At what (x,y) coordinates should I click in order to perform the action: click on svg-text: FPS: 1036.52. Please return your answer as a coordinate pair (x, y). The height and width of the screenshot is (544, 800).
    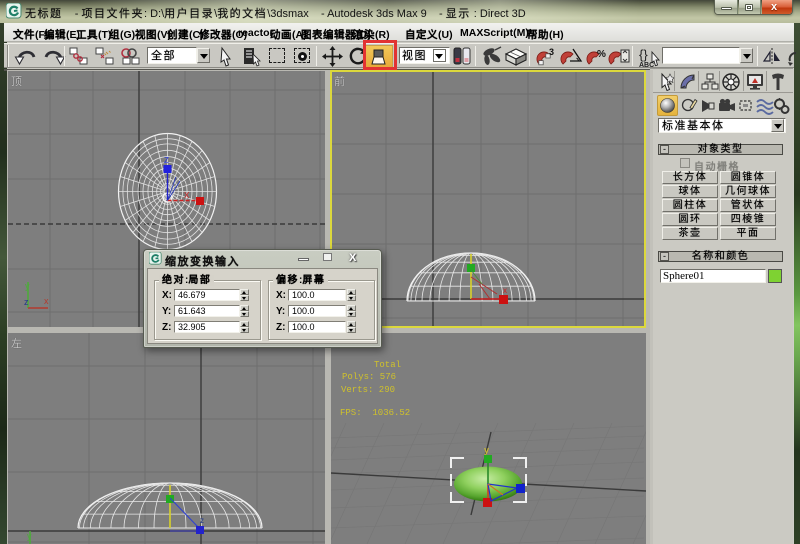
    Looking at the image, I should click on (375, 413).